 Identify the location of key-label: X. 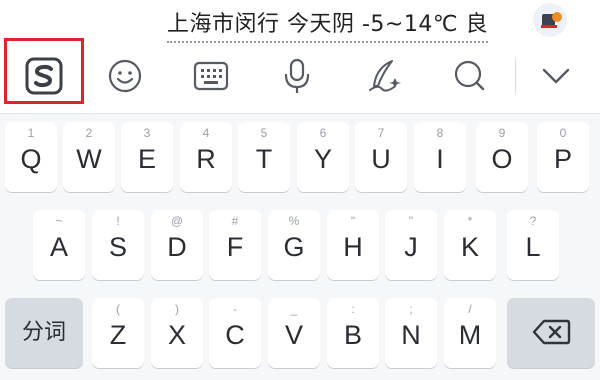
(176, 335).